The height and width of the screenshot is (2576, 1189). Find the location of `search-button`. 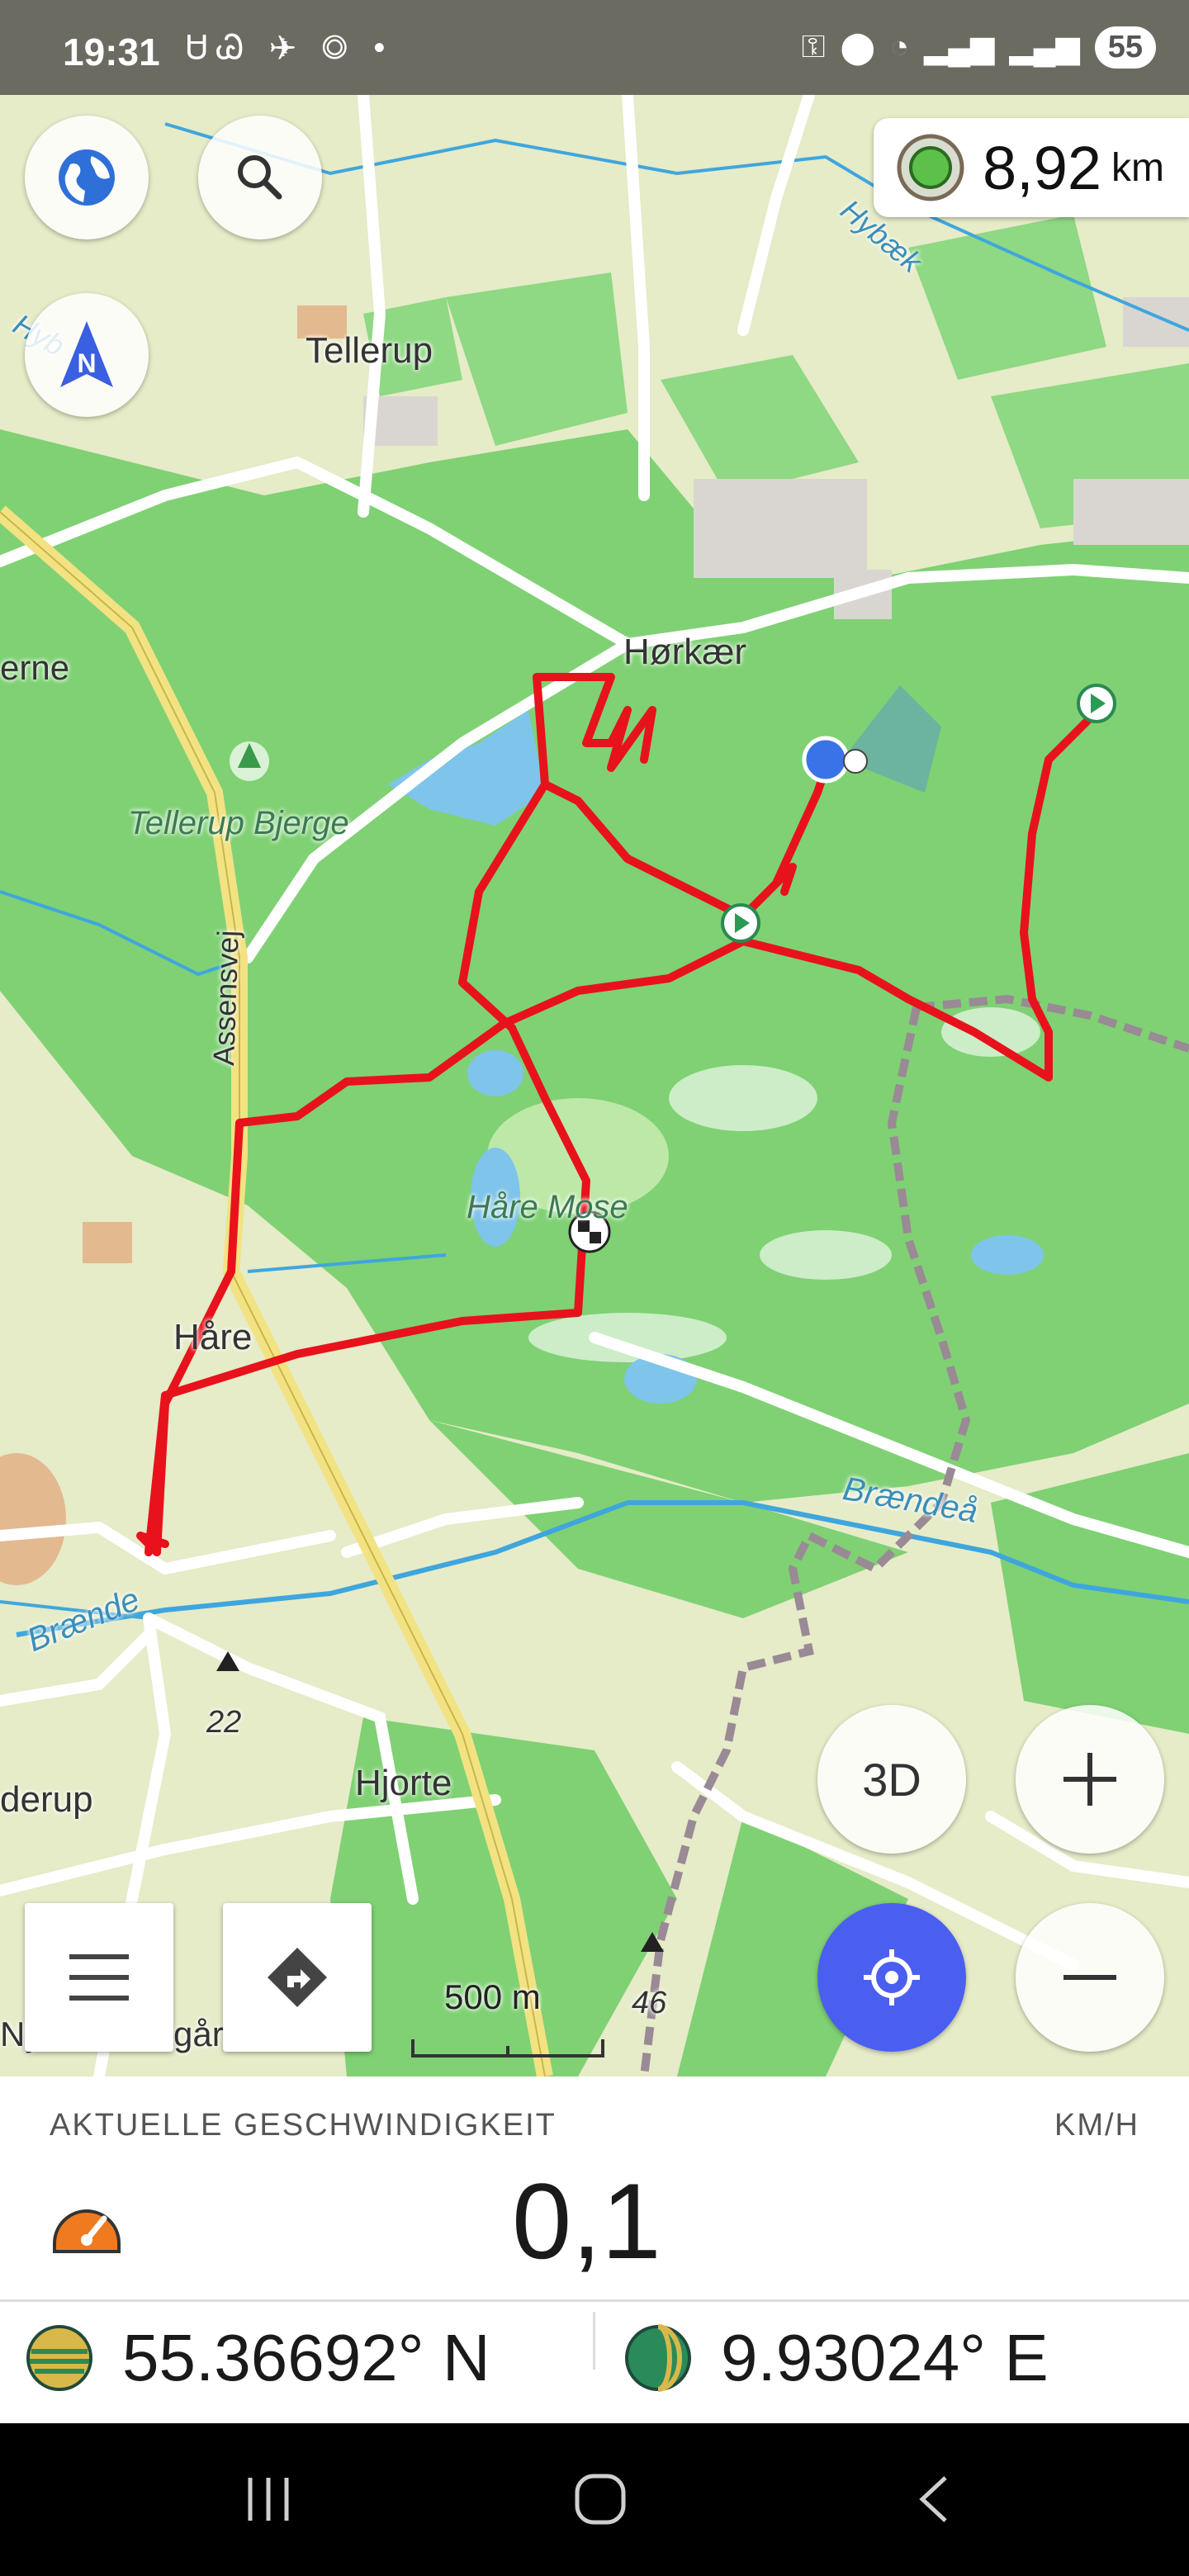

search-button is located at coordinates (260, 177).